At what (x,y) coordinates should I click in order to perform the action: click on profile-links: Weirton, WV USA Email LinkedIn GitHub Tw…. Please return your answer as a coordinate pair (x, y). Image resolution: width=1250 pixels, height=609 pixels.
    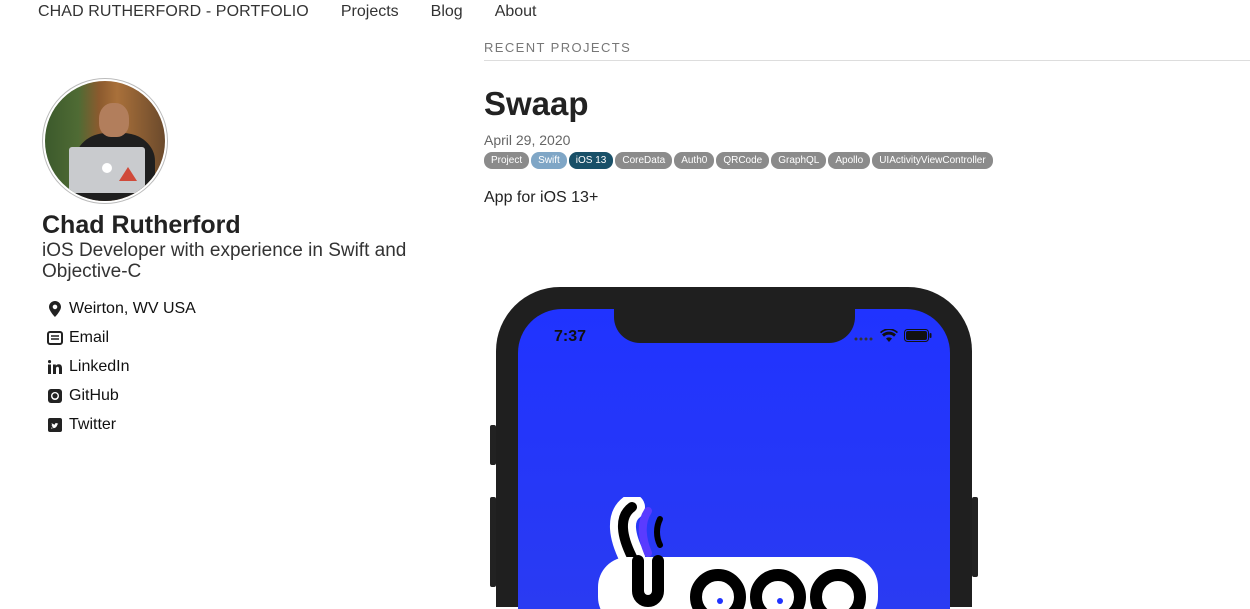
    Looking at the image, I should click on (242, 366).